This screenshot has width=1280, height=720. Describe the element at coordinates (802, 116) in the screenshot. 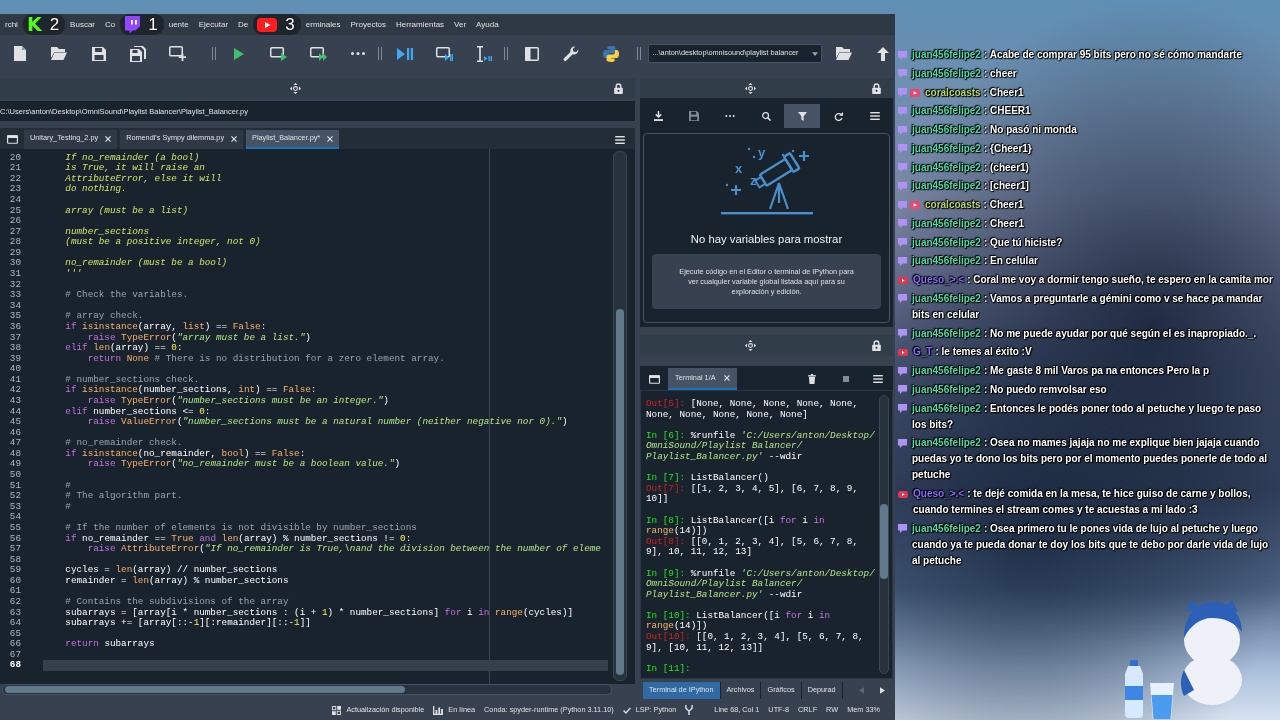

I see `filter-button` at that location.